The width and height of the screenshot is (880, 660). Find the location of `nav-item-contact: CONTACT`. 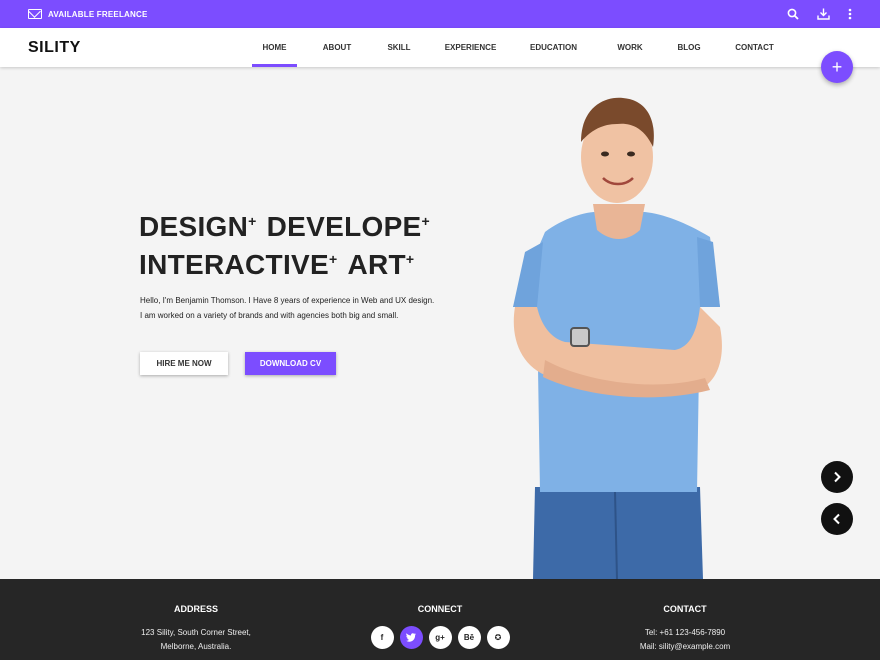

nav-item-contact: CONTACT is located at coordinates (754, 47).